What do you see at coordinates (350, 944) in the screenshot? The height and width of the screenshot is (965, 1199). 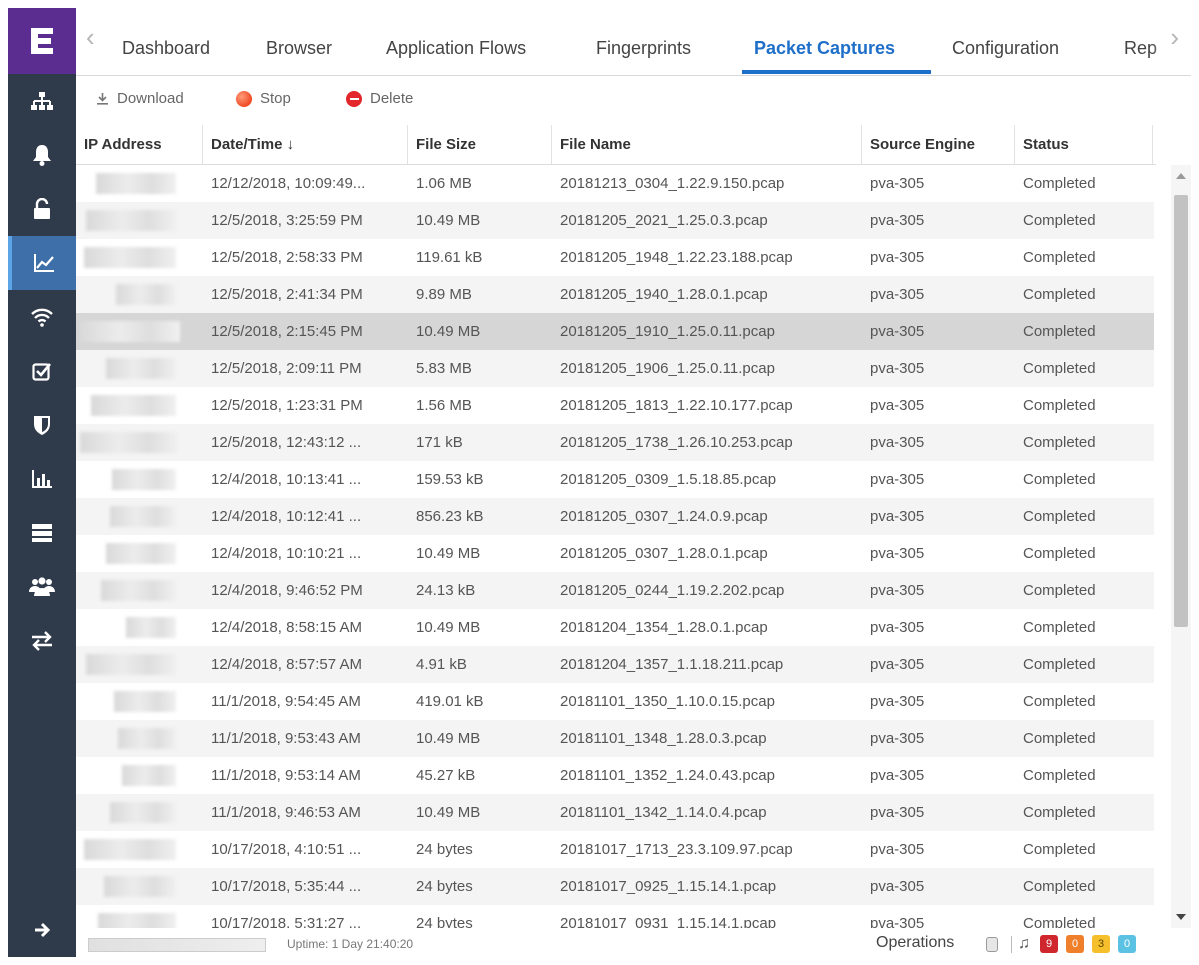 I see `uptime-text: Uptime: 1 Day 21:40:20` at bounding box center [350, 944].